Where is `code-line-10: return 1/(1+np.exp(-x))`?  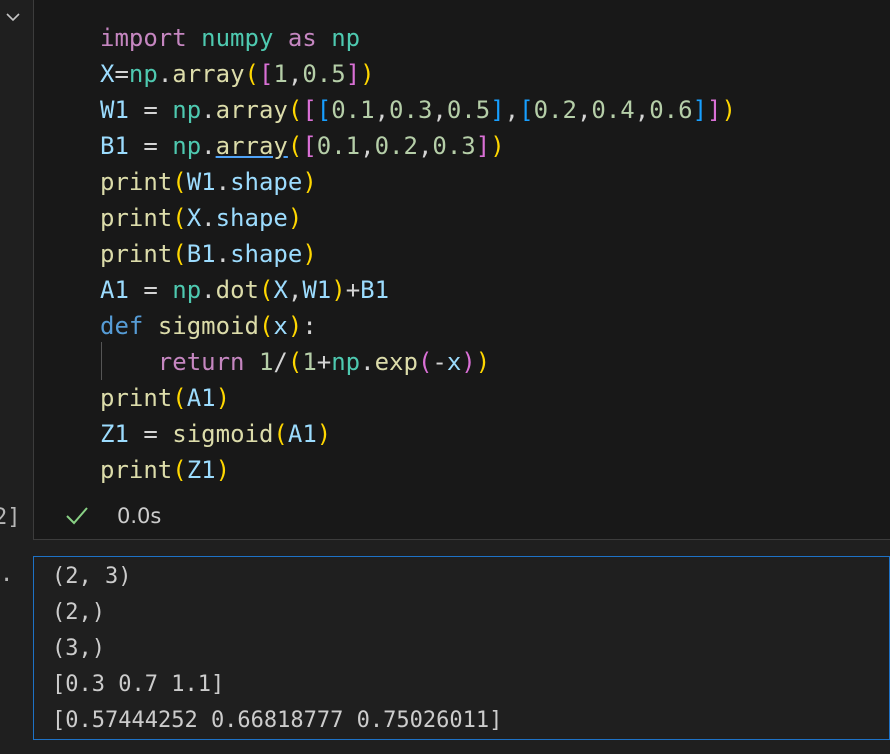
code-line-10: return 1/(1+np.exp(-x)) is located at coordinates (324, 362).